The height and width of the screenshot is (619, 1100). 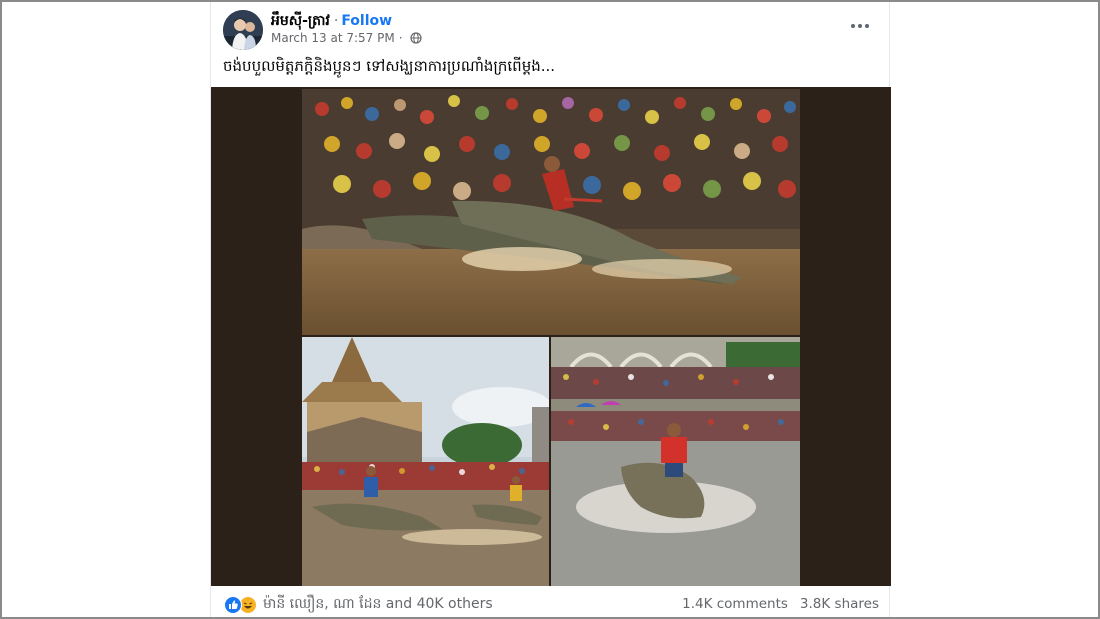 What do you see at coordinates (735, 604) in the screenshot?
I see `comments-count: 1.4K comments` at bounding box center [735, 604].